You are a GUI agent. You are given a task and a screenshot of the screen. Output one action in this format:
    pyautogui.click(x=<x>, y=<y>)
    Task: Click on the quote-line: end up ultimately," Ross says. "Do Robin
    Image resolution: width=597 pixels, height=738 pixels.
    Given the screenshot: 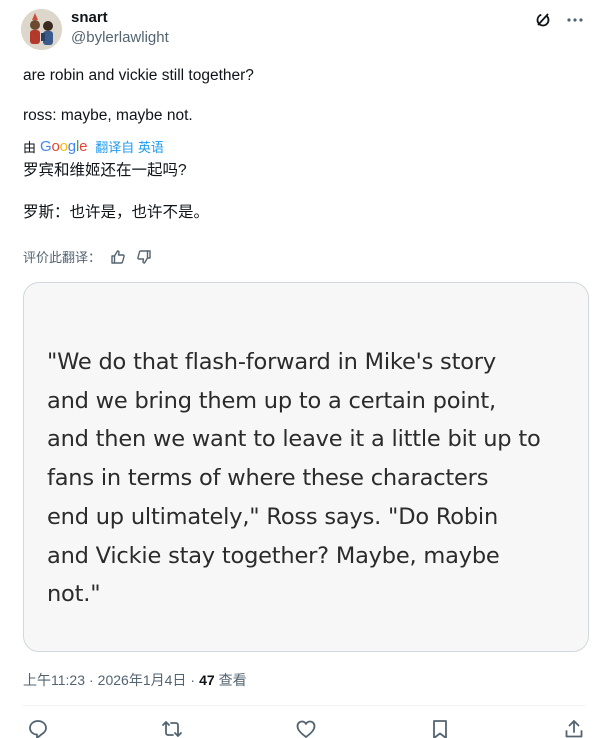 What is the action you would take?
    pyautogui.click(x=273, y=516)
    